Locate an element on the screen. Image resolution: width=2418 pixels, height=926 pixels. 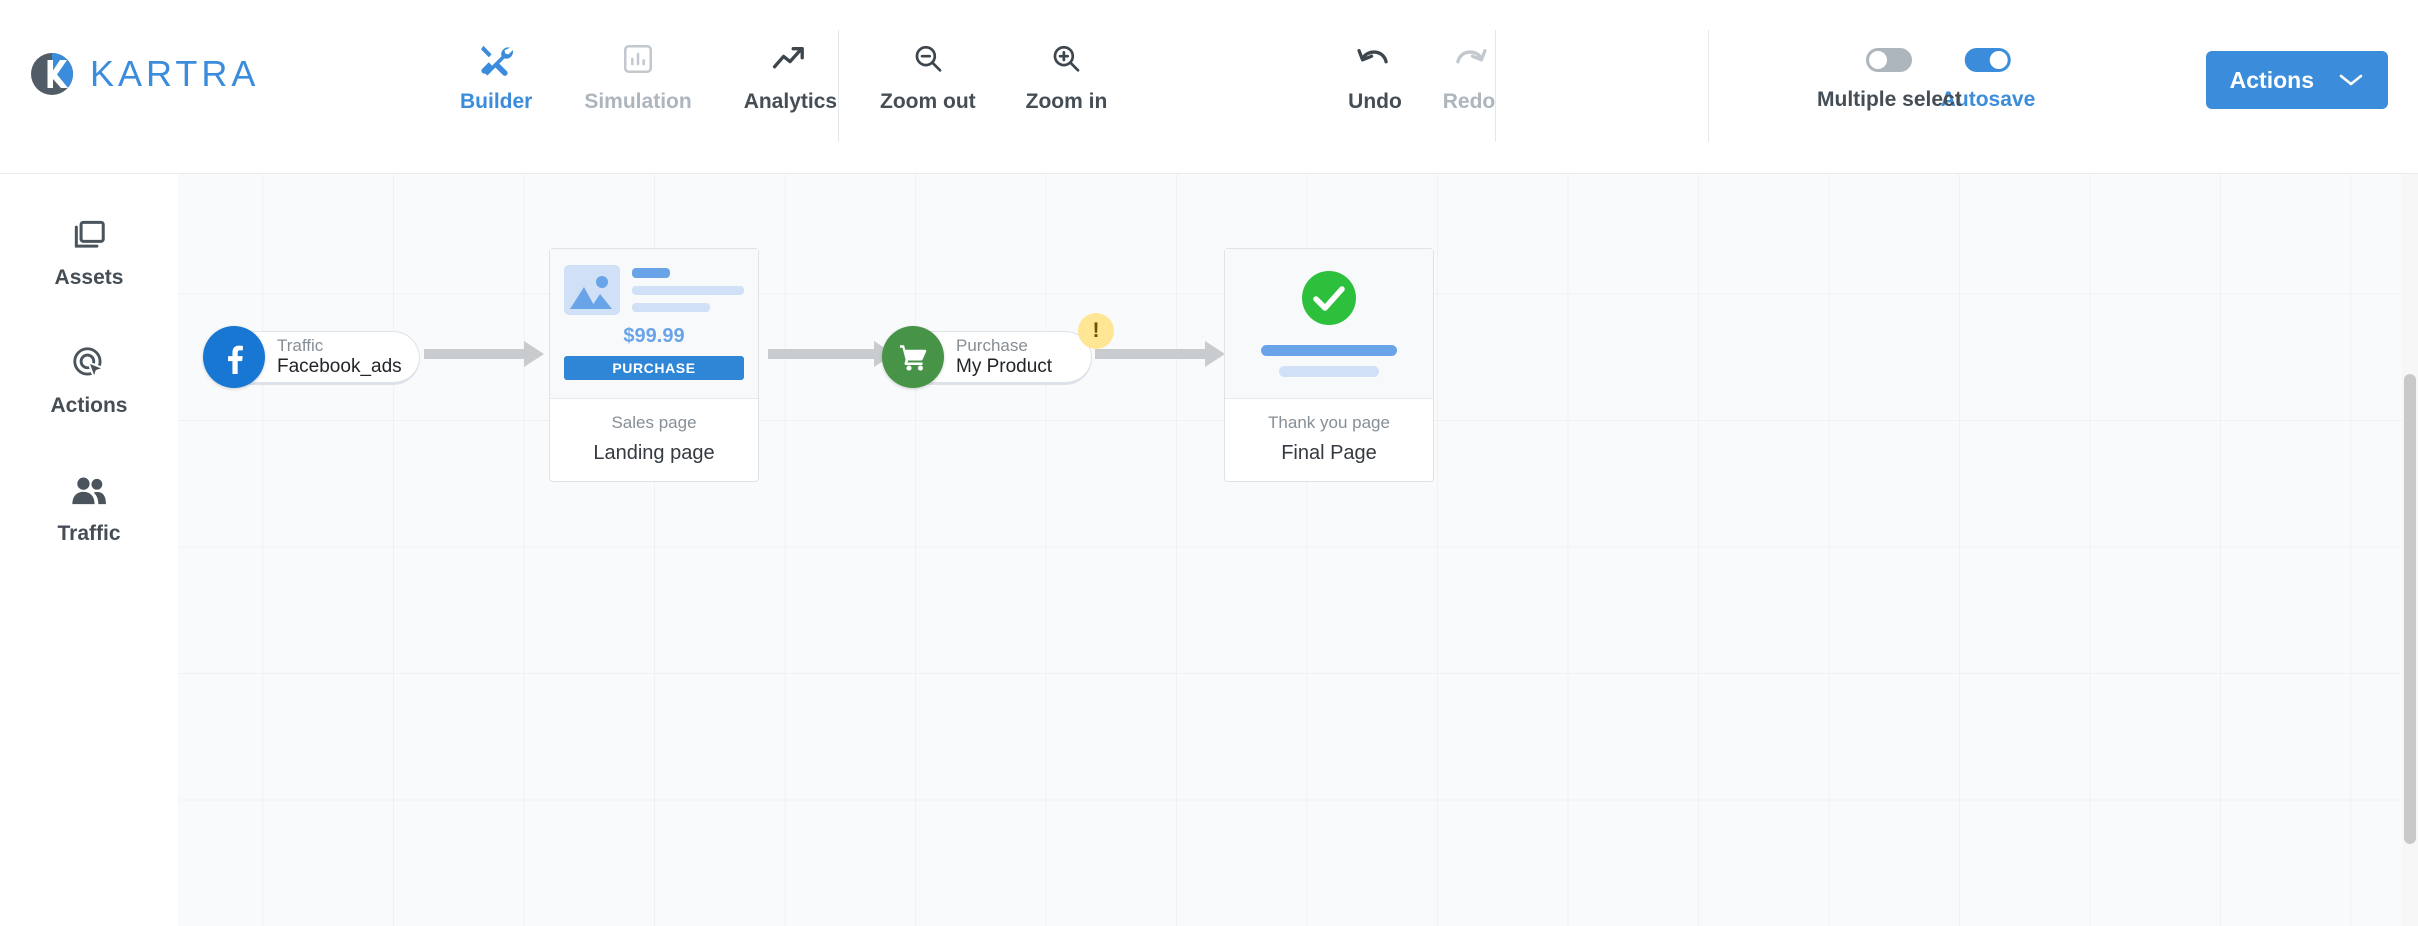
tab-builder-label: Builder is located at coordinates (496, 101).